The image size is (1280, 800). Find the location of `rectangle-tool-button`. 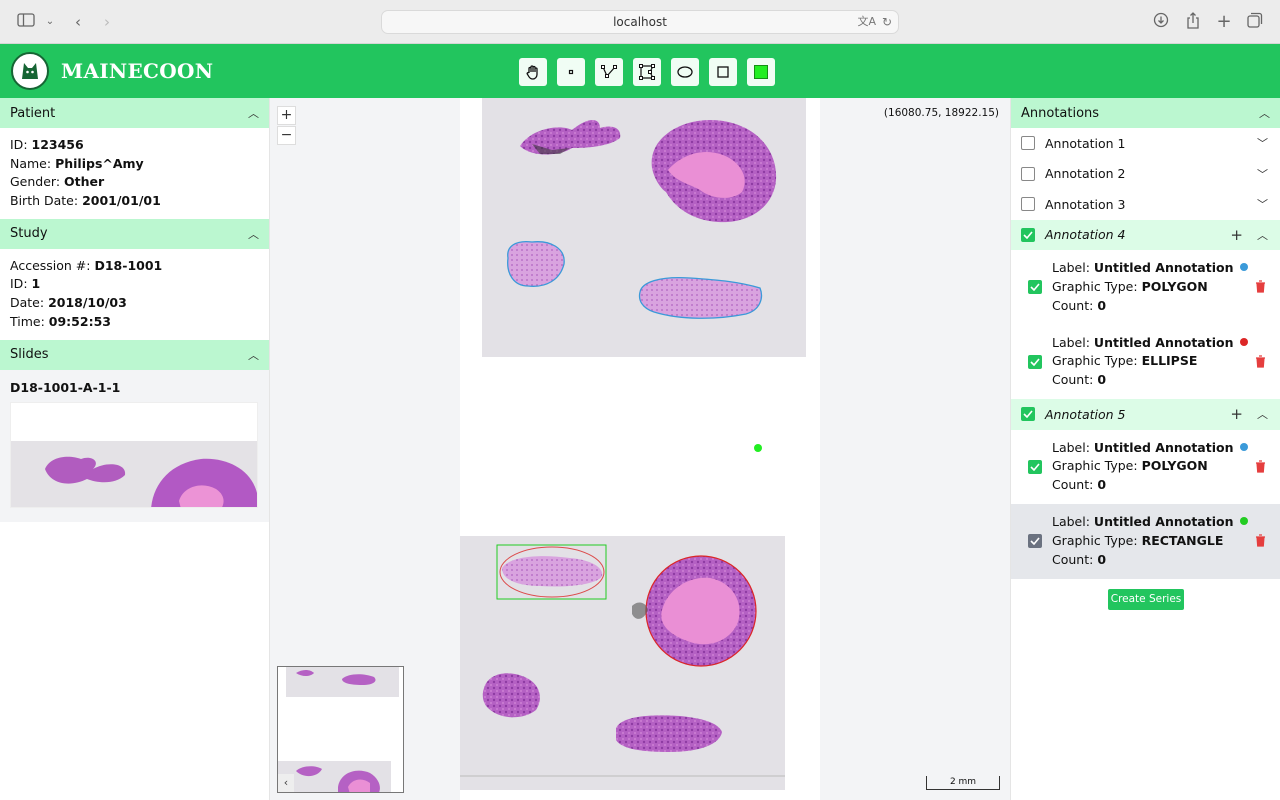

rectangle-tool-button is located at coordinates (723, 72).